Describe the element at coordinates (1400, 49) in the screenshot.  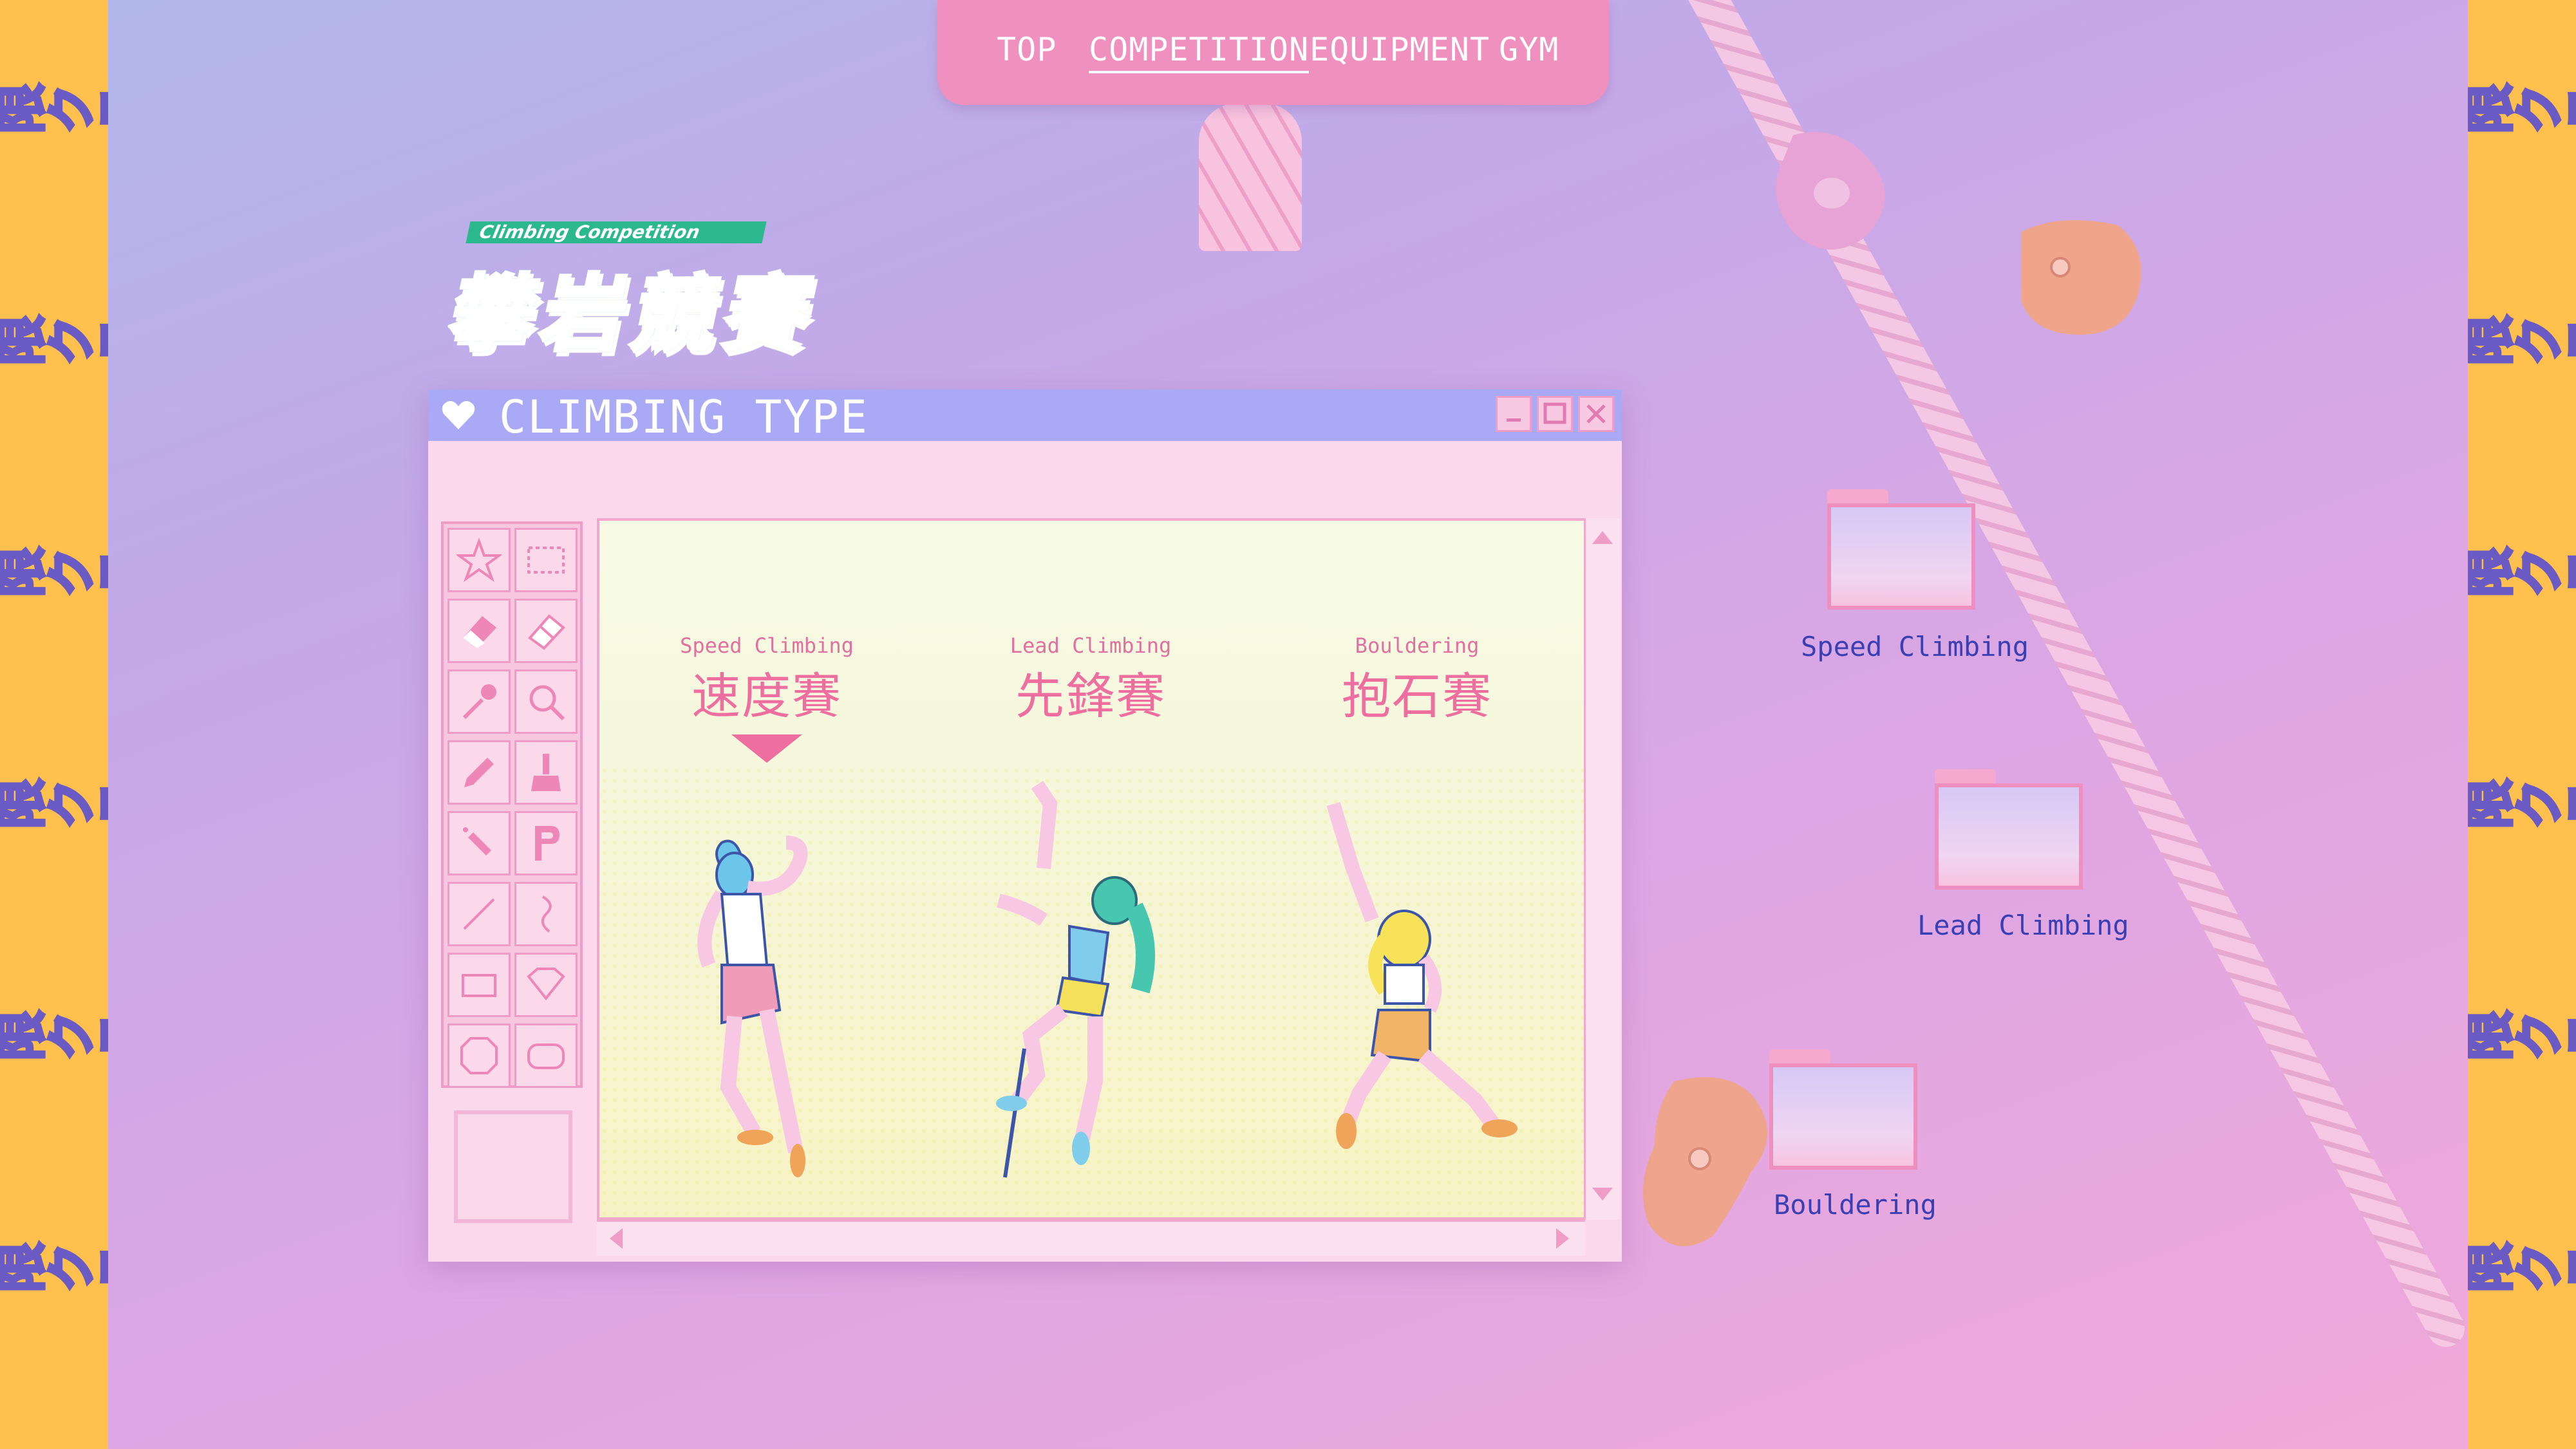
I see `nav-equipment: EQUIPMENT` at that location.